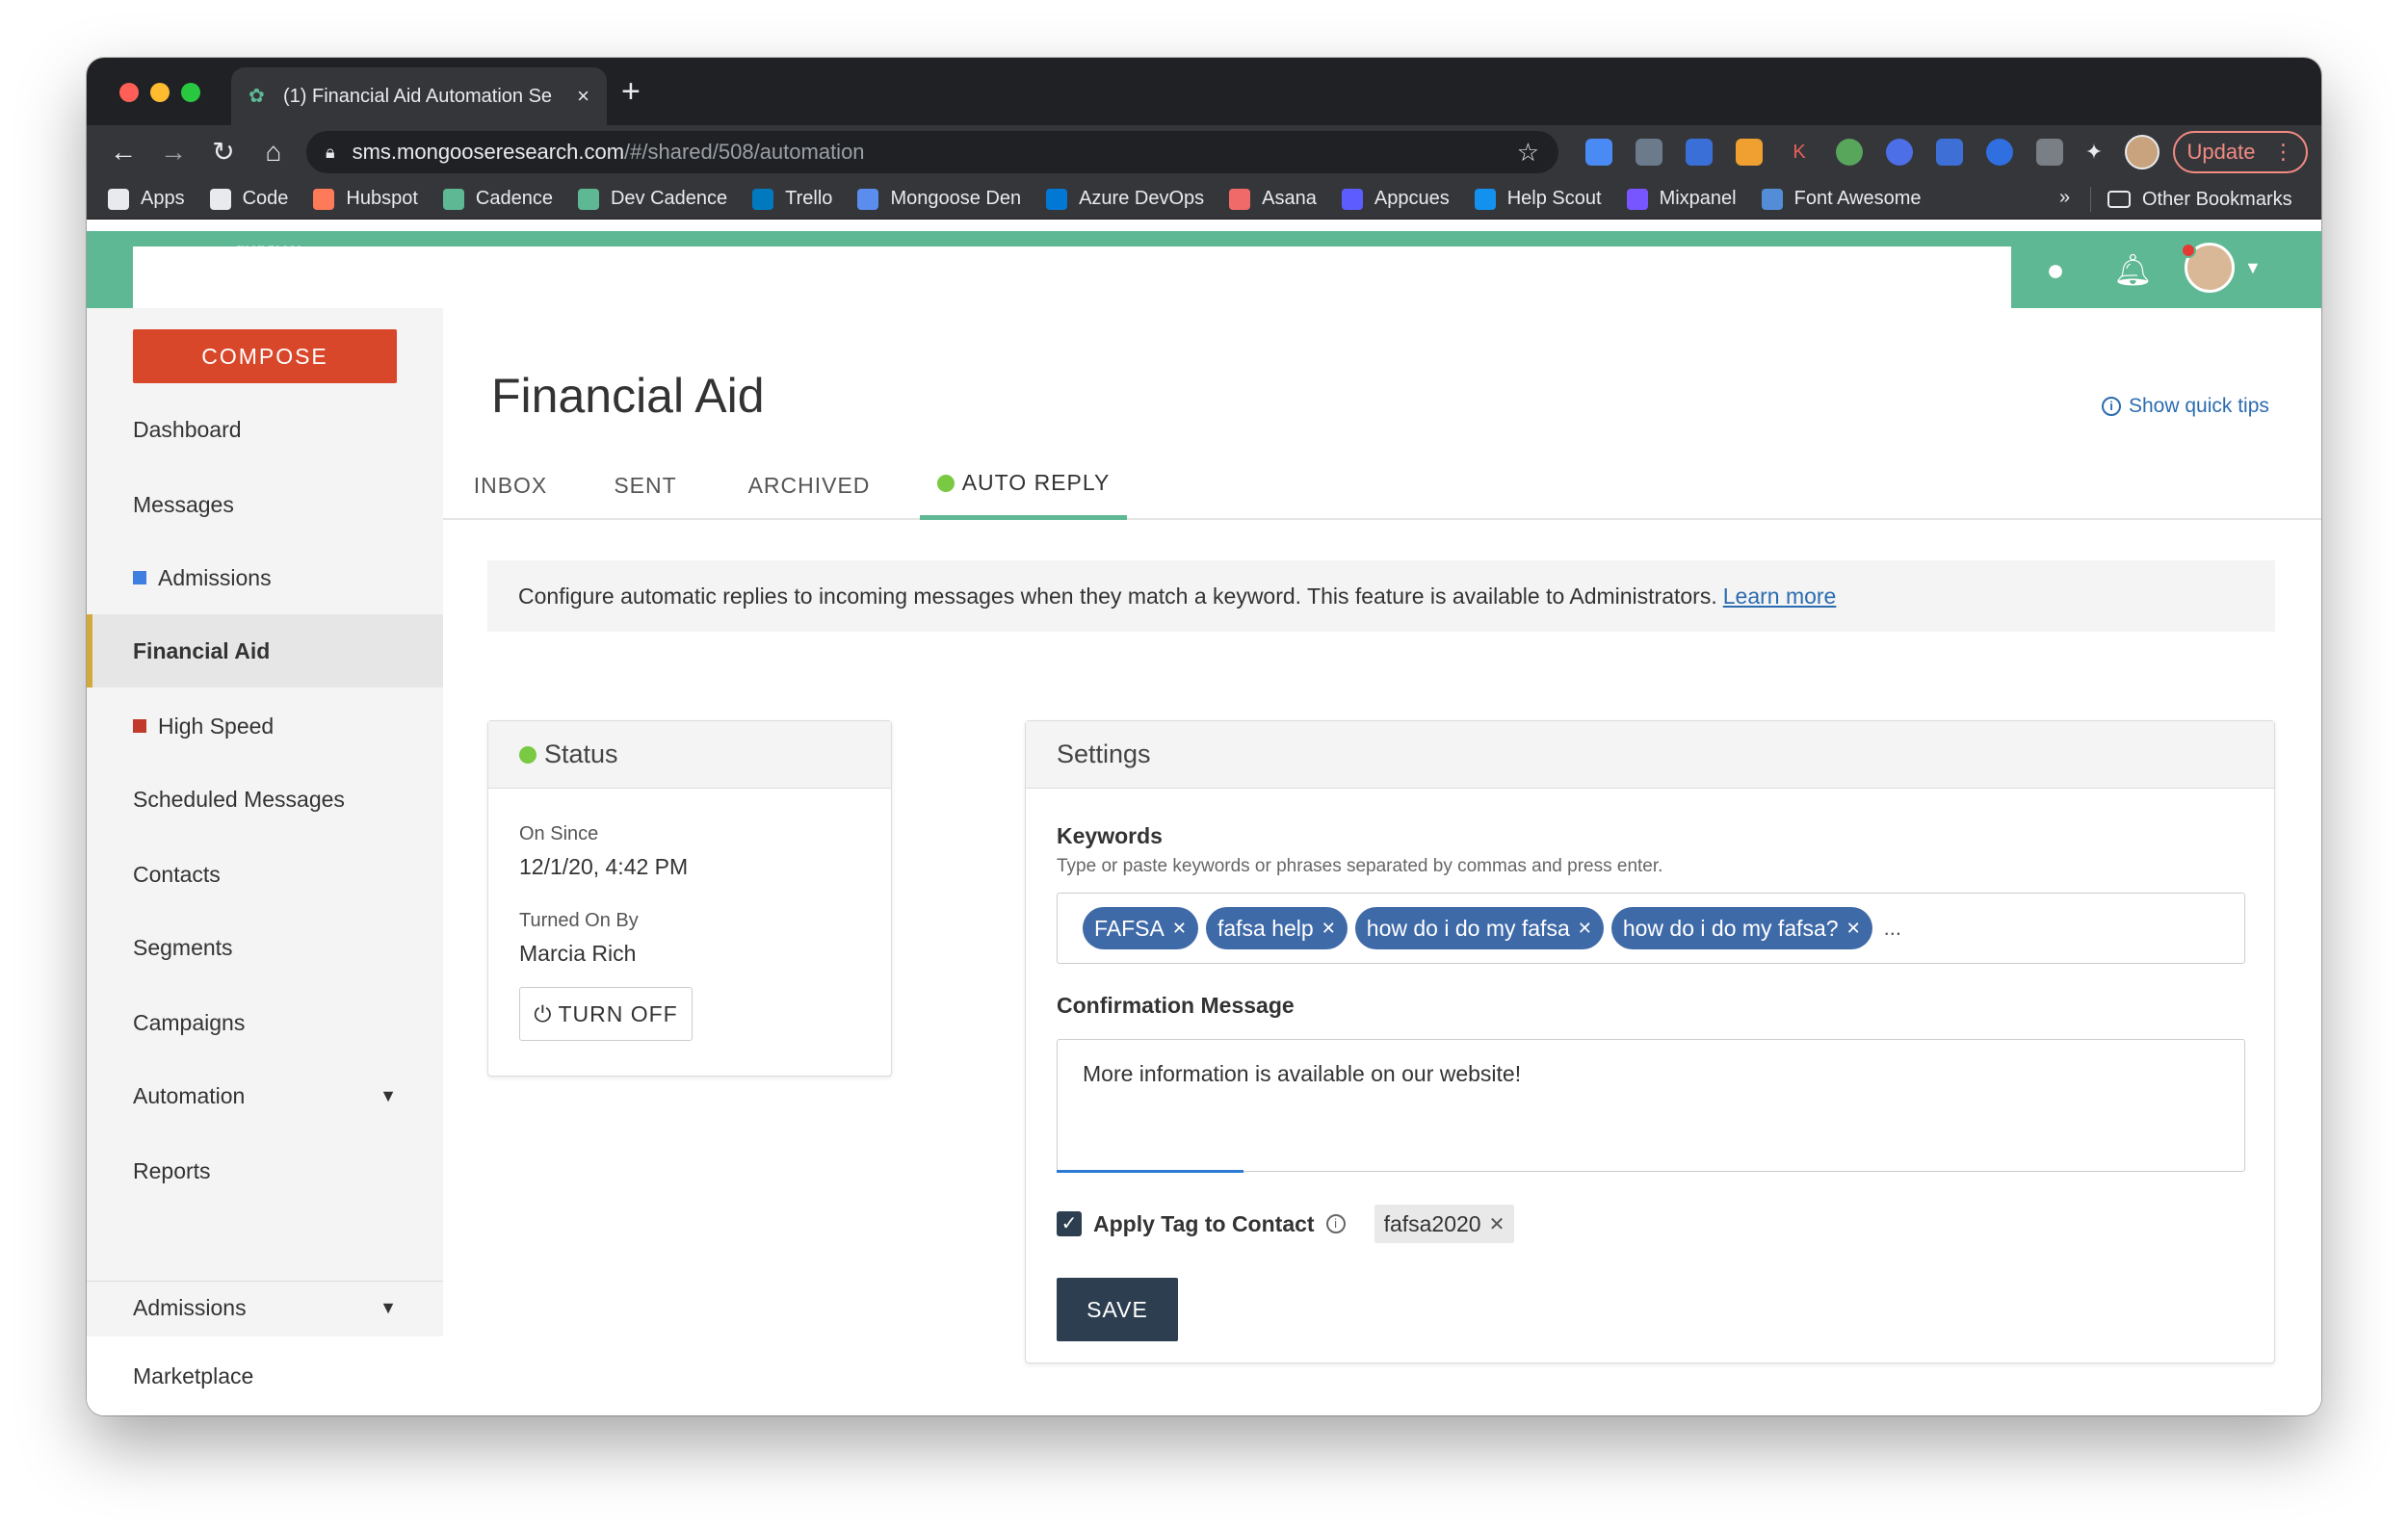 The width and height of the screenshot is (2408, 1531). Describe the element at coordinates (1204, 1223) in the screenshot. I see `apply-tag-label: Apply Tag to Contact` at that location.